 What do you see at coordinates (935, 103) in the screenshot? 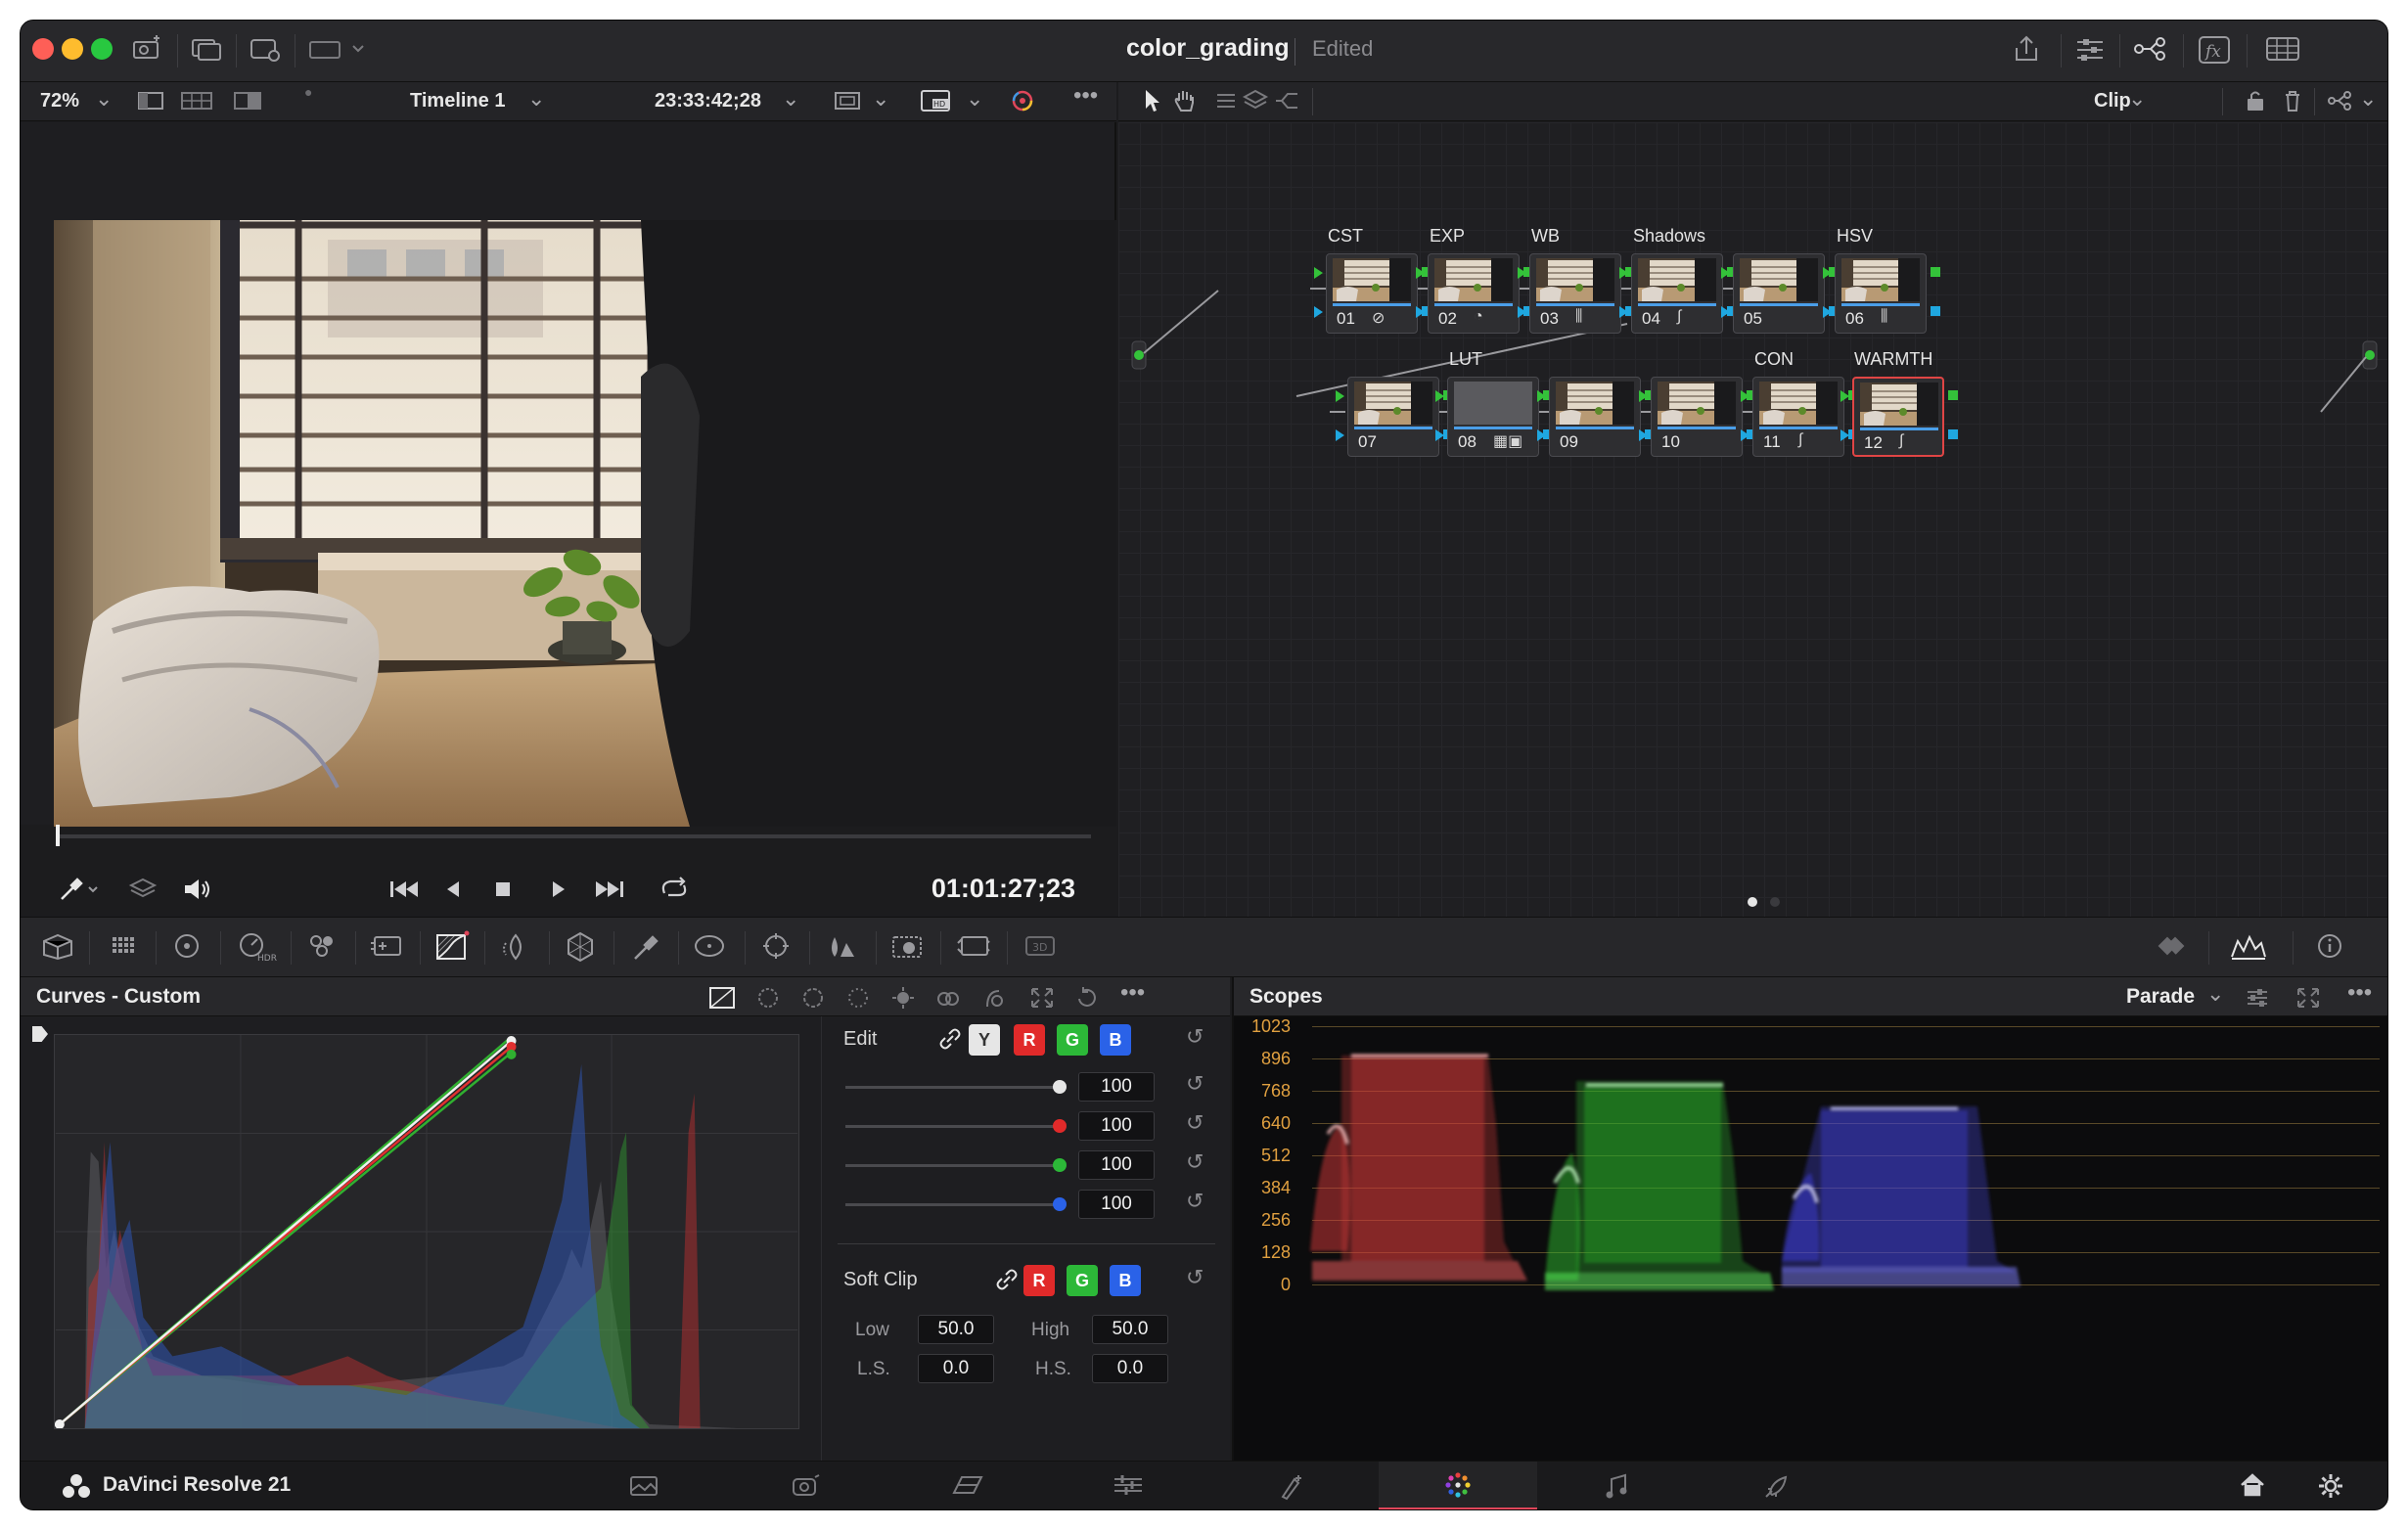
I see `hd-output-icon: HD` at bounding box center [935, 103].